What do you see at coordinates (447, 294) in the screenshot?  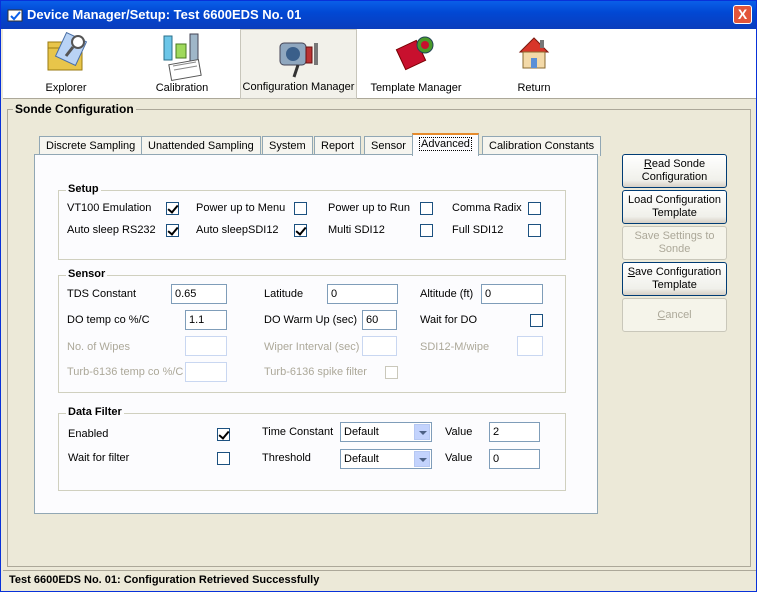 I see `altitude-label: Altitude (ft)` at bounding box center [447, 294].